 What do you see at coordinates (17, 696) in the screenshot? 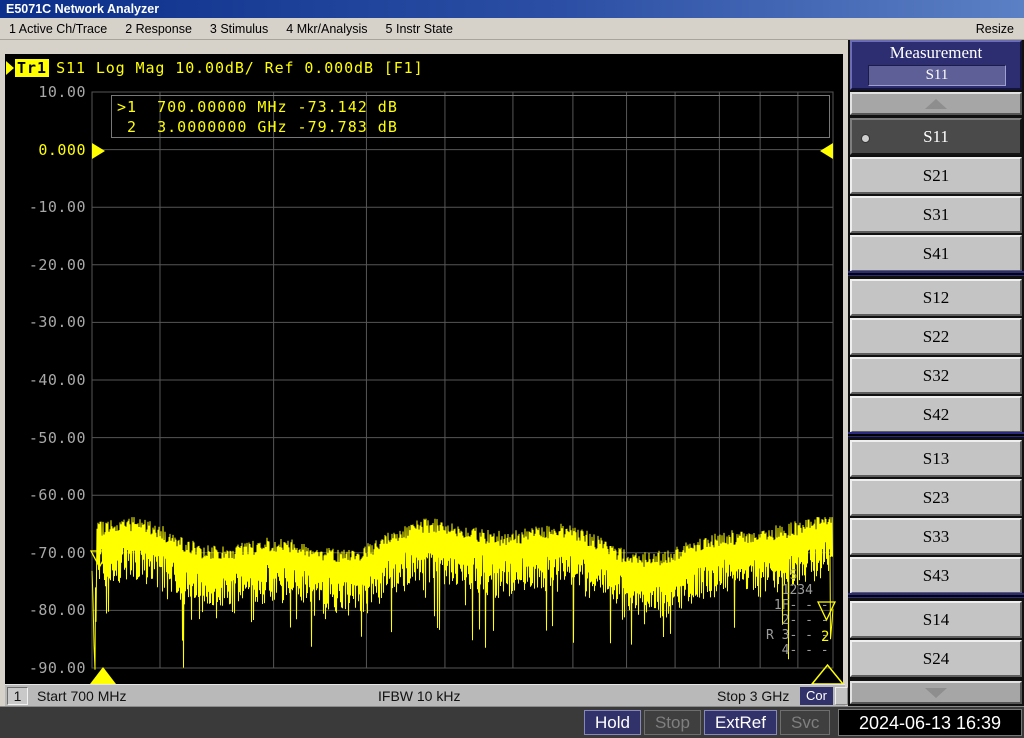
I see `channel-number-badge: 1` at bounding box center [17, 696].